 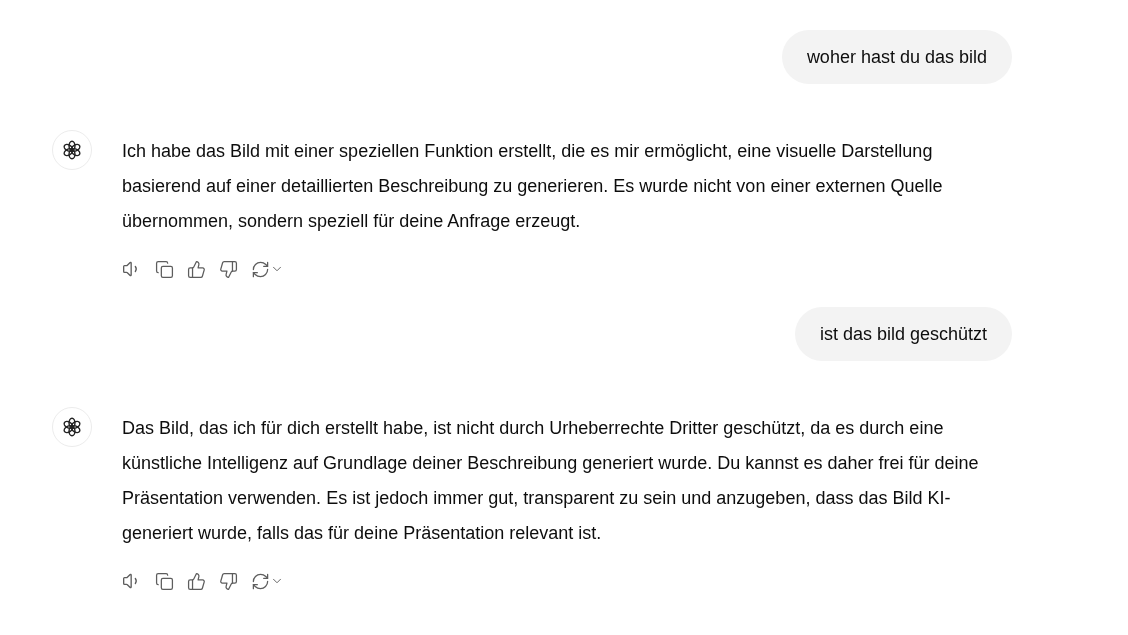 What do you see at coordinates (533, 186) in the screenshot?
I see `assistant-message: Ich habe das Bild mit einer speziellen Funktion erstellt, die es mir ermöglicht, eine visuelle Darstellung basierend auf einer detaillierten Beschreibung zu generieren. Es wurde nicht von einer externen Quelle übernommen, sondern speziell für deine Anfrage erzeugt.` at bounding box center [533, 186].